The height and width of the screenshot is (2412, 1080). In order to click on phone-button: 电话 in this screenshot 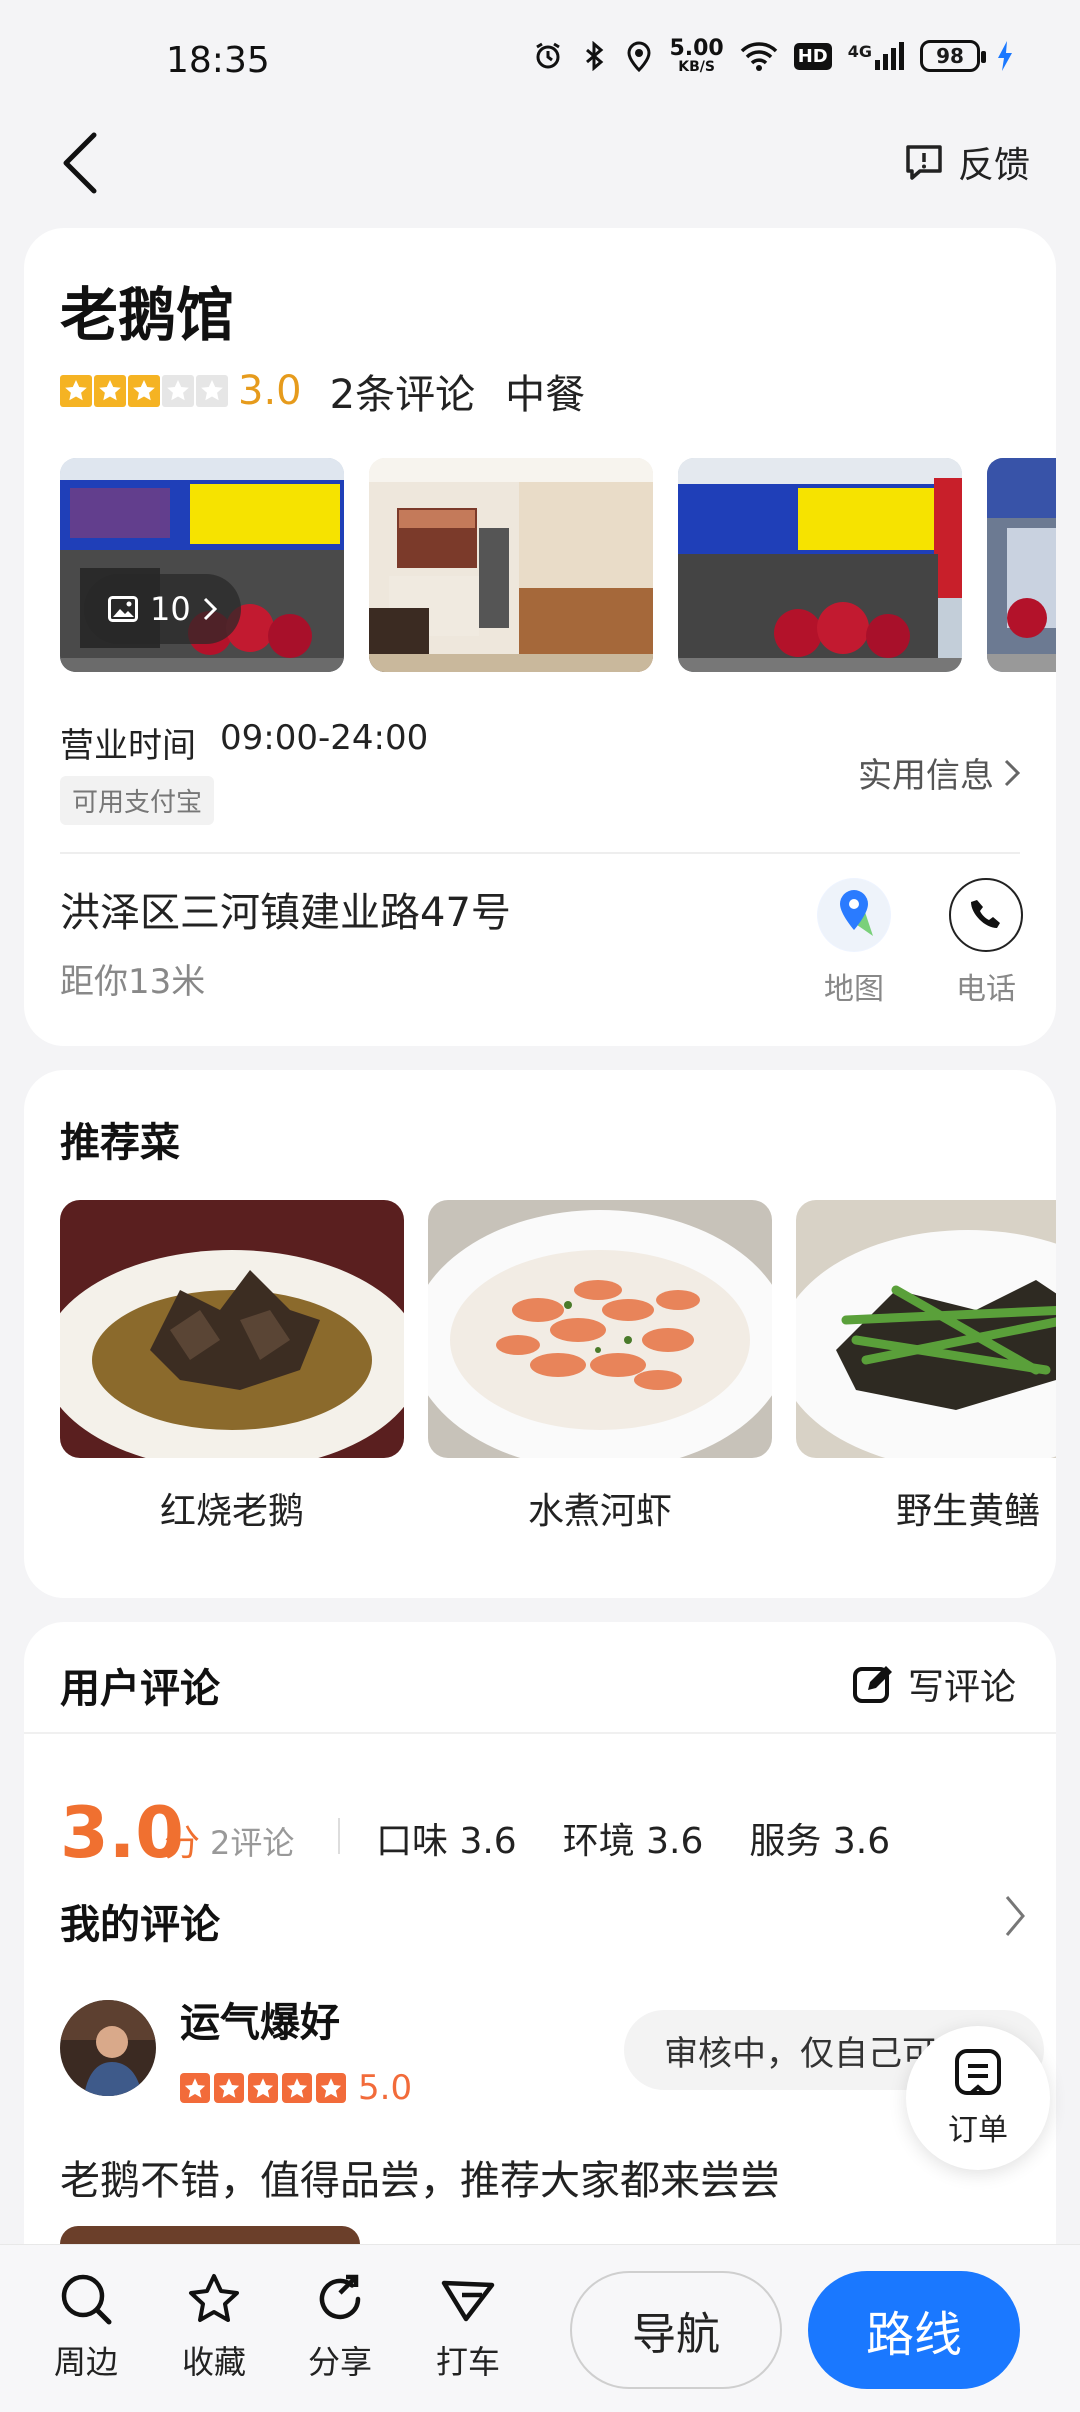, I will do `click(986, 943)`.